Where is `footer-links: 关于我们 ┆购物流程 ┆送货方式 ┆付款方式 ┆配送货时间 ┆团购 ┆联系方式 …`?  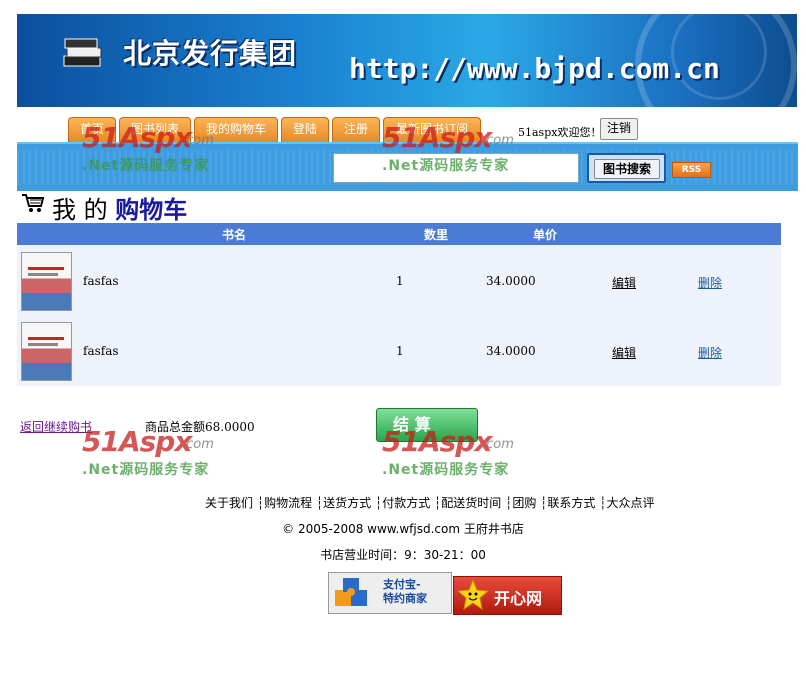
footer-links: 关于我们 ┆购物流程 ┆送货方式 ┆付款方式 ┆配送货时间 ┆团购 ┆联系方式 … is located at coordinates (430, 503).